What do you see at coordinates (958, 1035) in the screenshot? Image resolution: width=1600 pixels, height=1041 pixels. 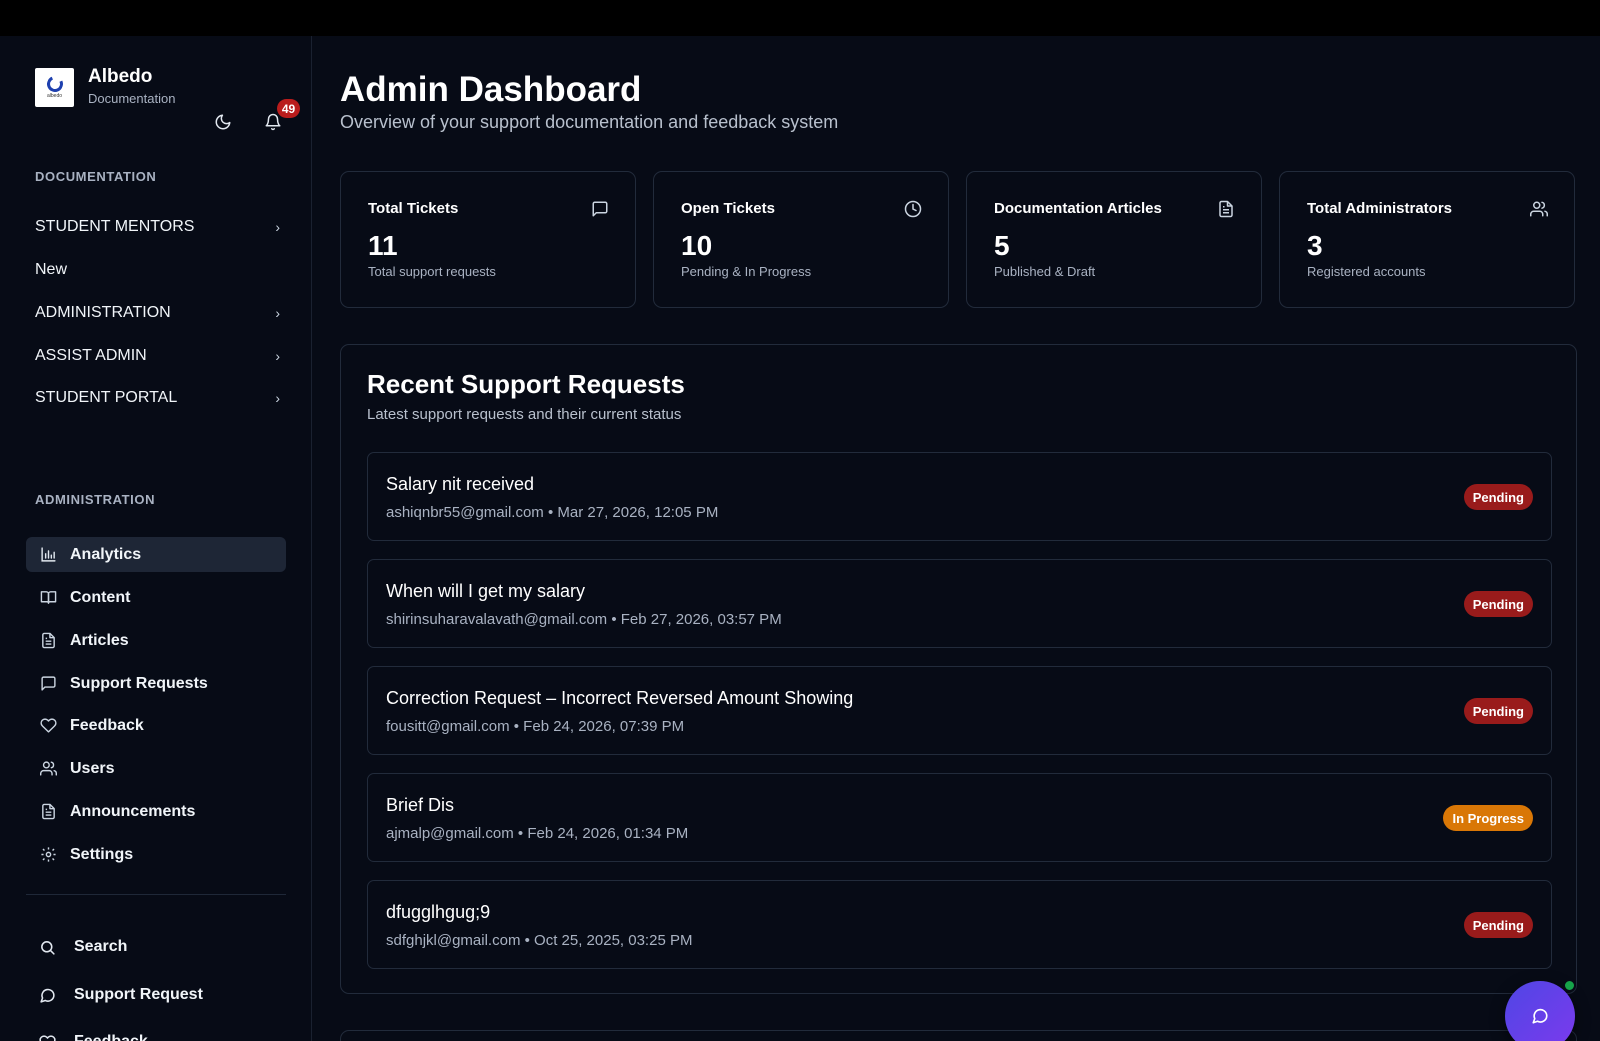 I see `next-panel` at bounding box center [958, 1035].